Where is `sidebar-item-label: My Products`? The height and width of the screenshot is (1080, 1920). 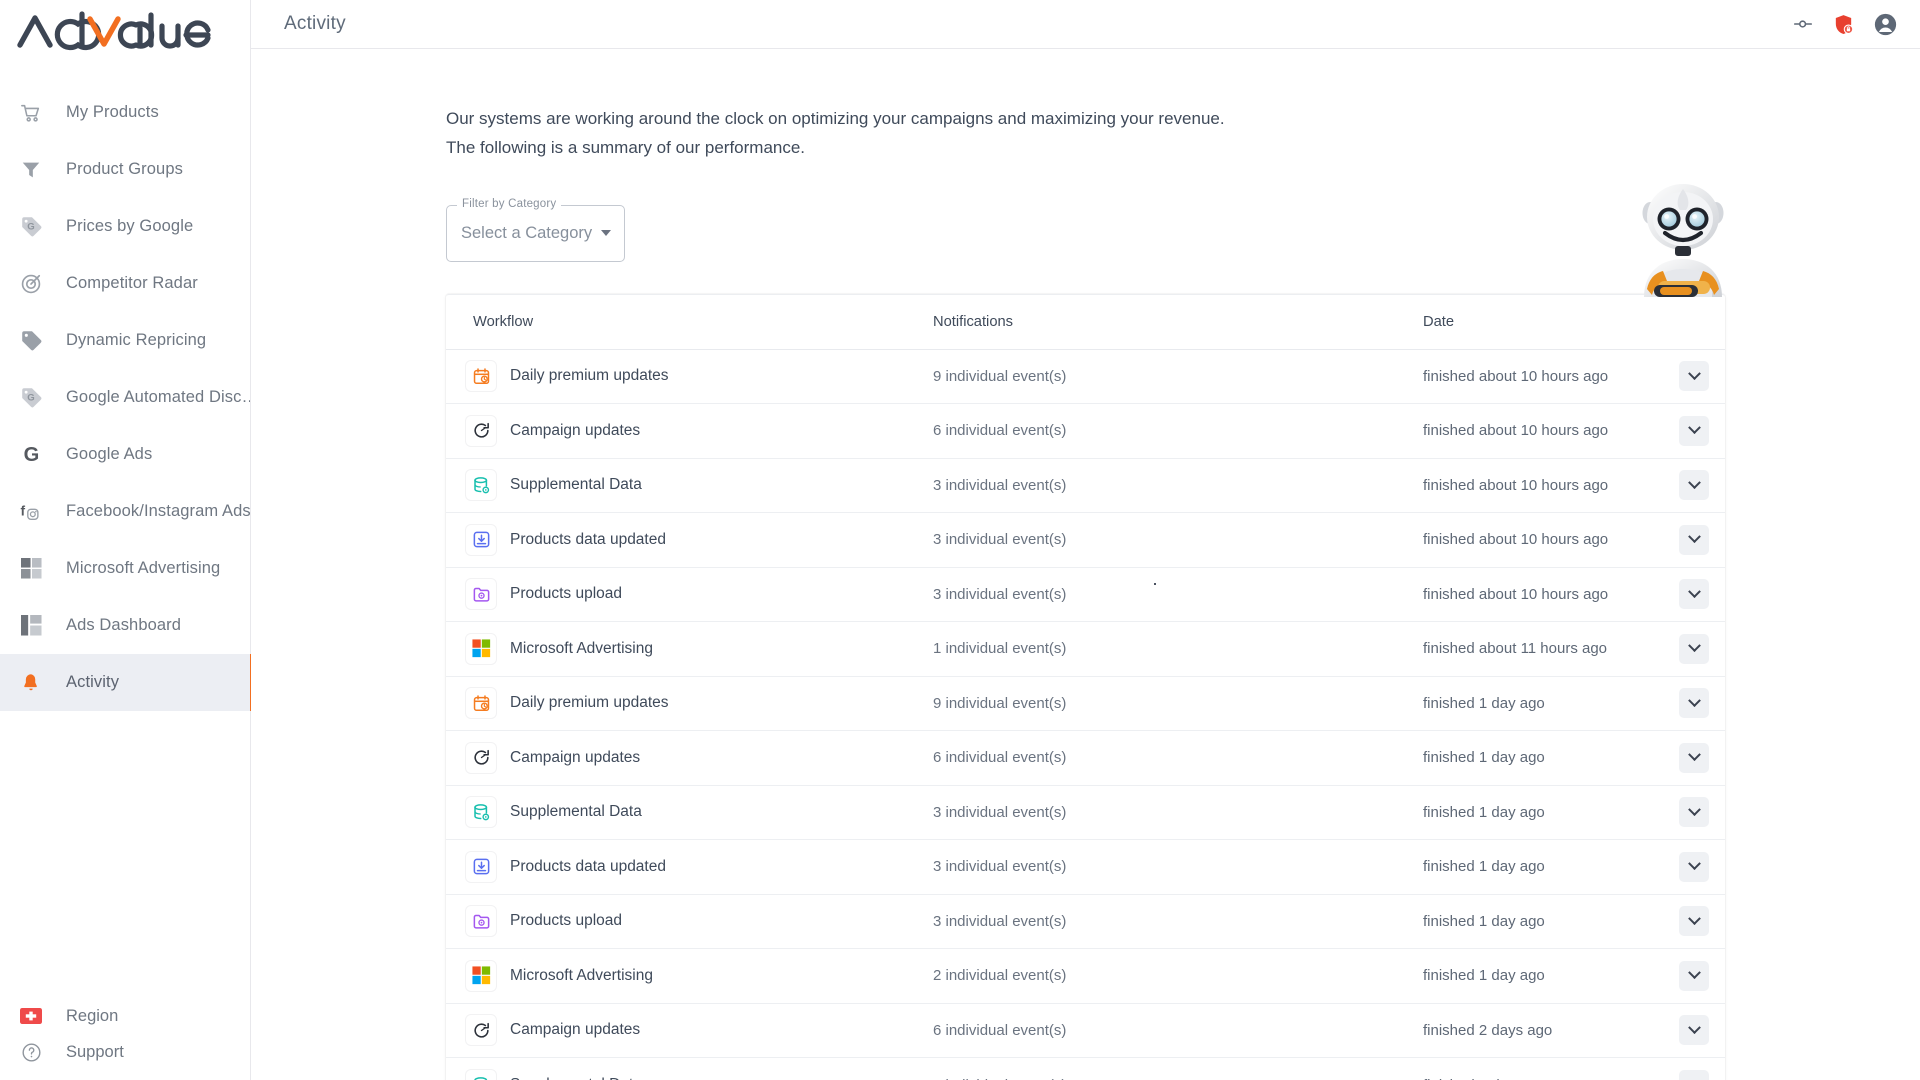
sidebar-item-label: My Products is located at coordinates (112, 112).